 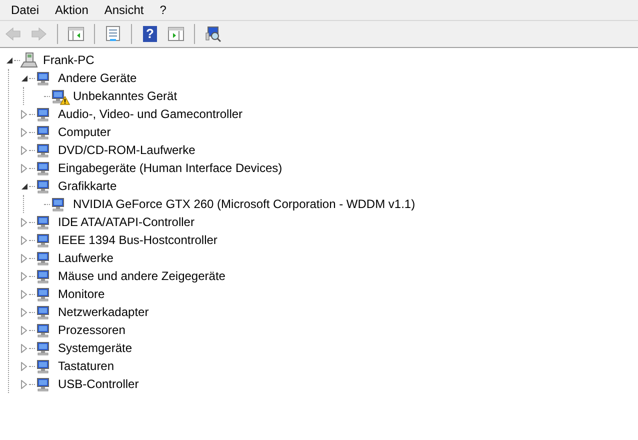 What do you see at coordinates (25, 10) in the screenshot?
I see `menu-item: Datei` at bounding box center [25, 10].